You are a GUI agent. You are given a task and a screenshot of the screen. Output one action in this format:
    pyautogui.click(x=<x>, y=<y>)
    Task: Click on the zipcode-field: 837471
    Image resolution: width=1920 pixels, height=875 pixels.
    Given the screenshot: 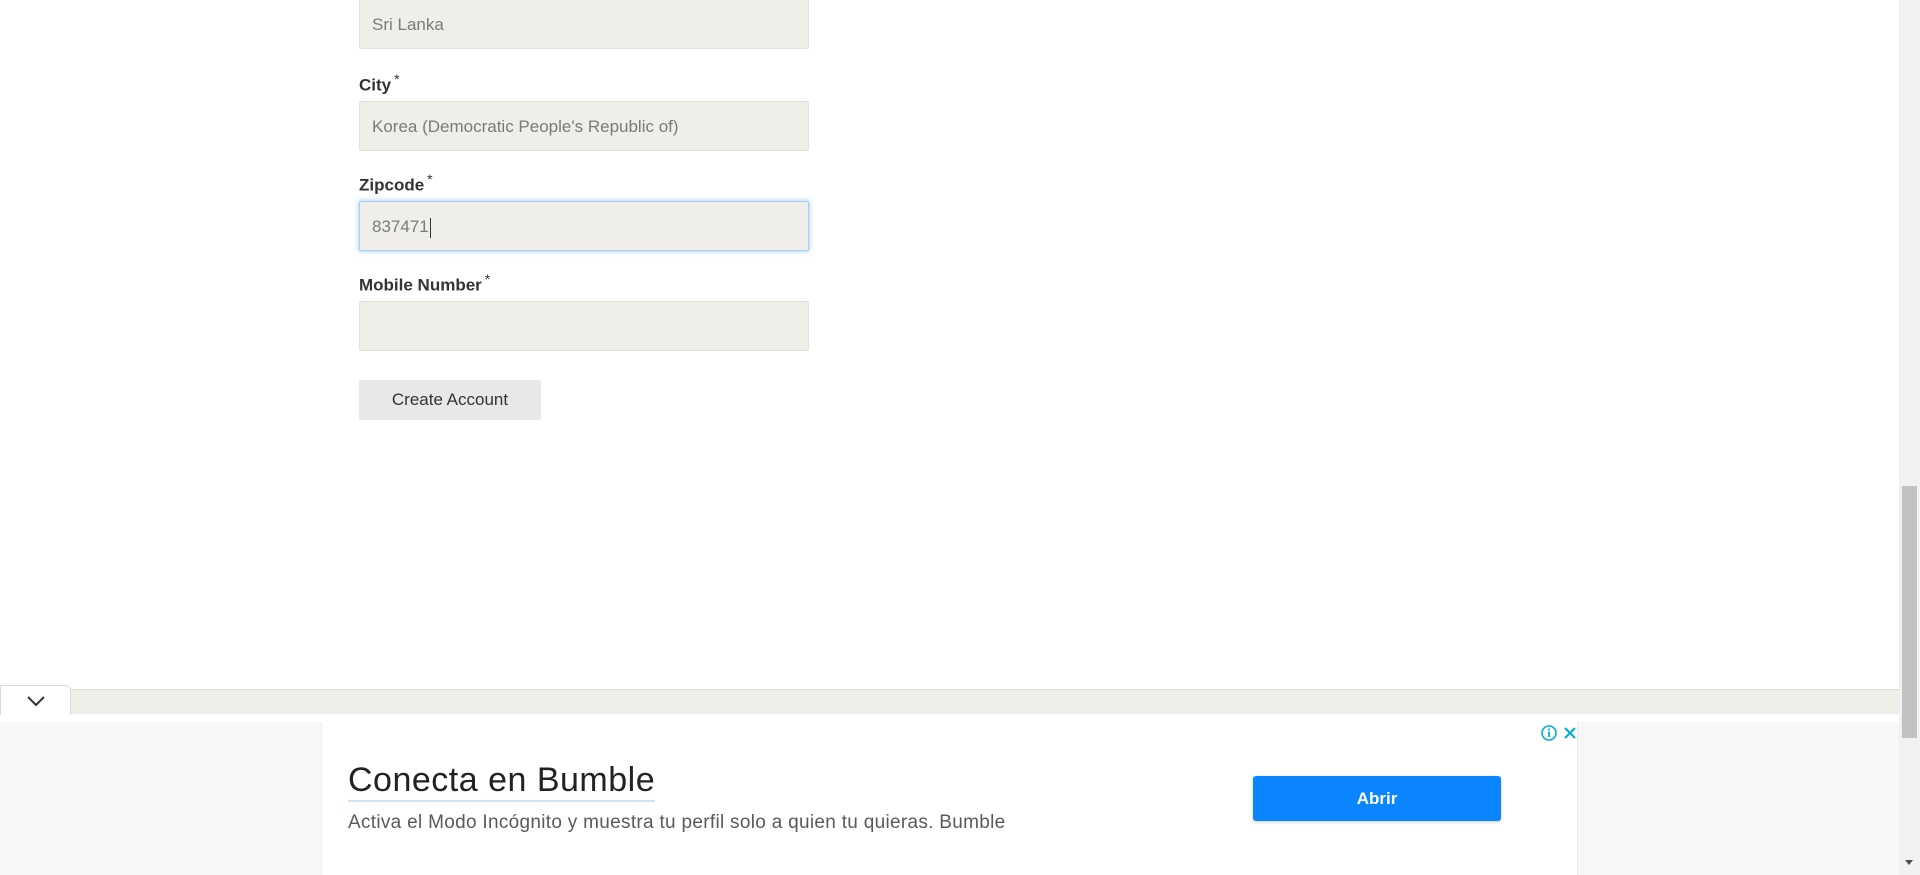 What is the action you would take?
    pyautogui.click(x=584, y=226)
    